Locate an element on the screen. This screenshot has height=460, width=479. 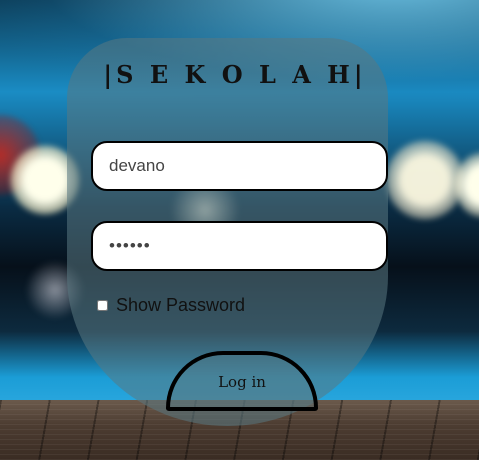
username-input is located at coordinates (239, 166).